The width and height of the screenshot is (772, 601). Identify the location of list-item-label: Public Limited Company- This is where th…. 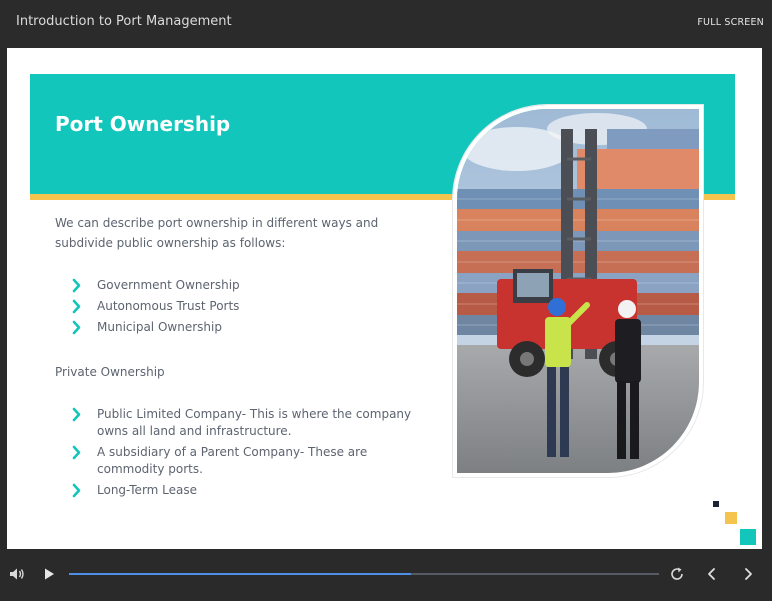
(254, 422).